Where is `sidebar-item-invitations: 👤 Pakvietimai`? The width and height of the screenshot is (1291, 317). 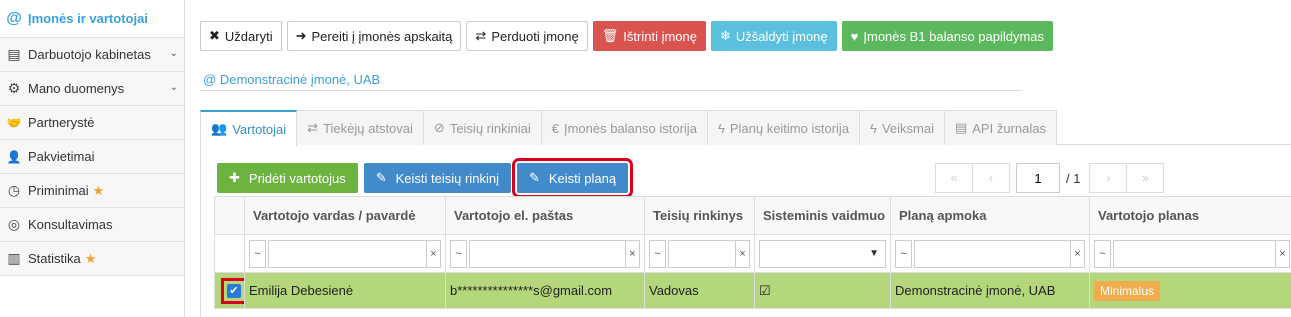
sidebar-item-invitations: 👤 Pakvietimai is located at coordinates (92, 157).